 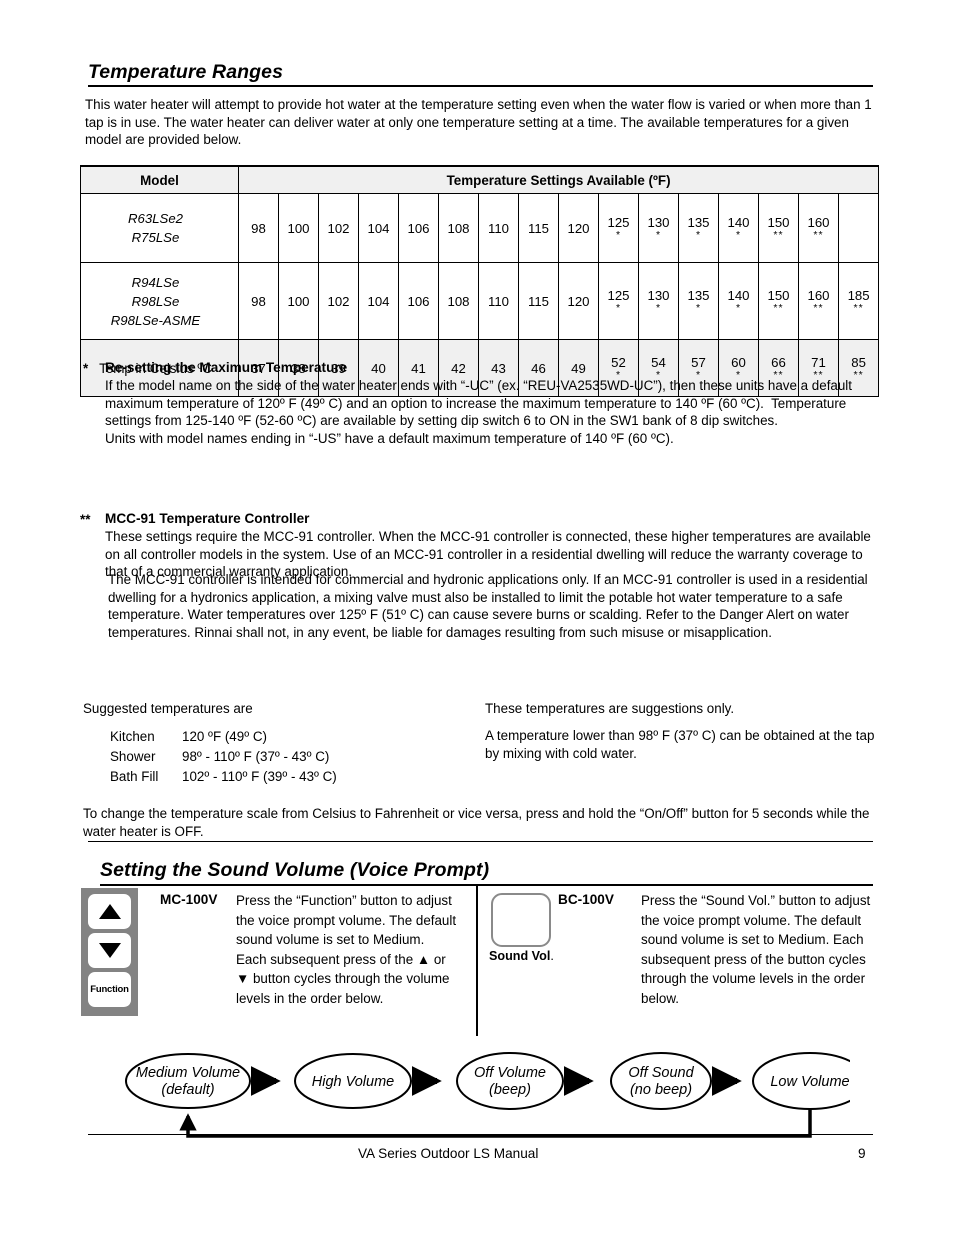 I want to click on section-heading-sound-volume: Setting the Sound Volume (Voice Prompt), so click(x=295, y=870).